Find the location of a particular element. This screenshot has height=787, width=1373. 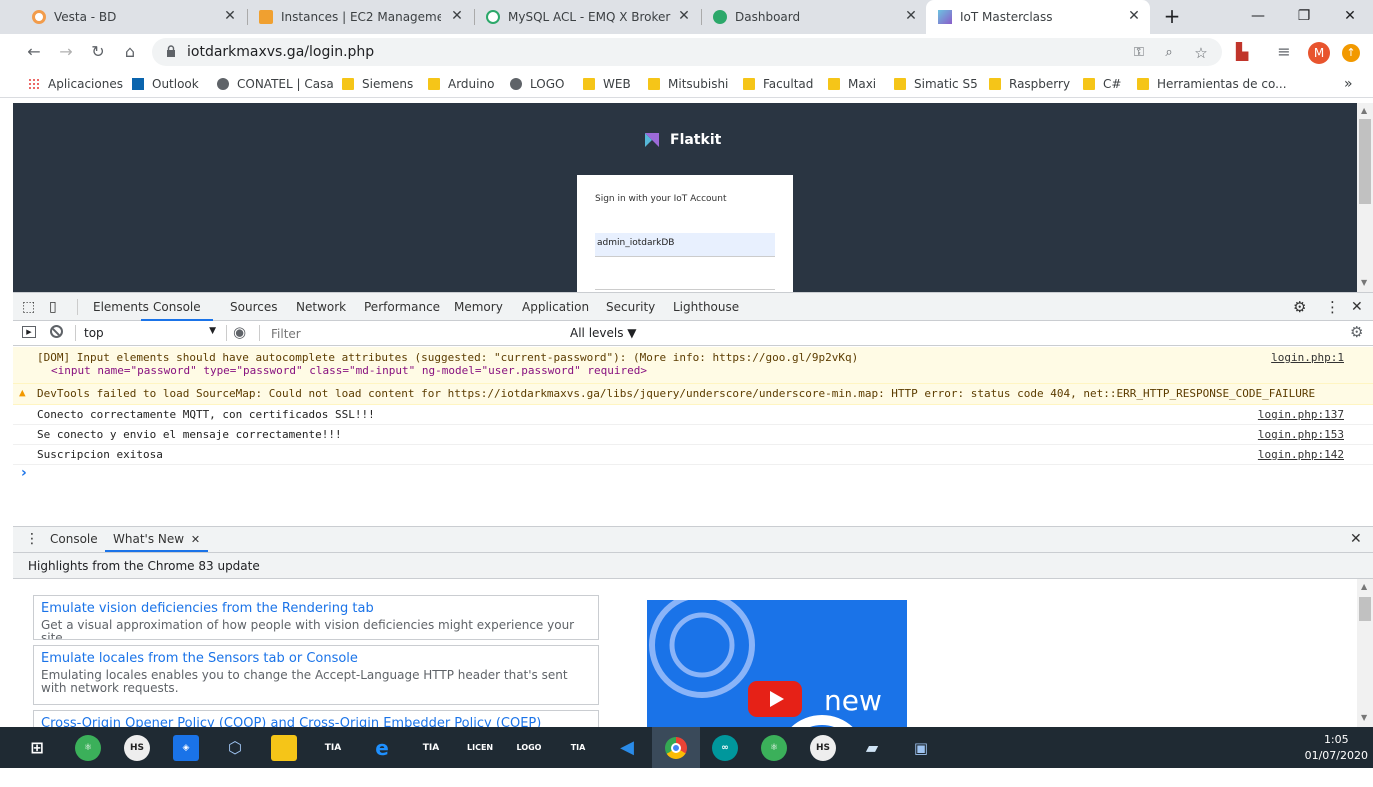

video-thumbnail: new is located at coordinates (777, 663).